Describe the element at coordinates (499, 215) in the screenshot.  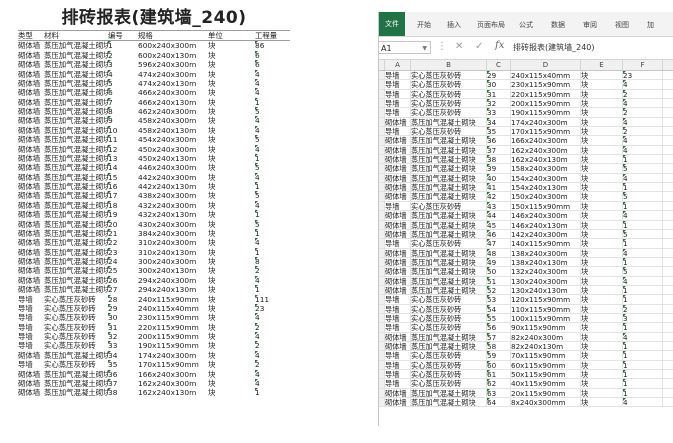
I see `grid-cell: 44` at that location.